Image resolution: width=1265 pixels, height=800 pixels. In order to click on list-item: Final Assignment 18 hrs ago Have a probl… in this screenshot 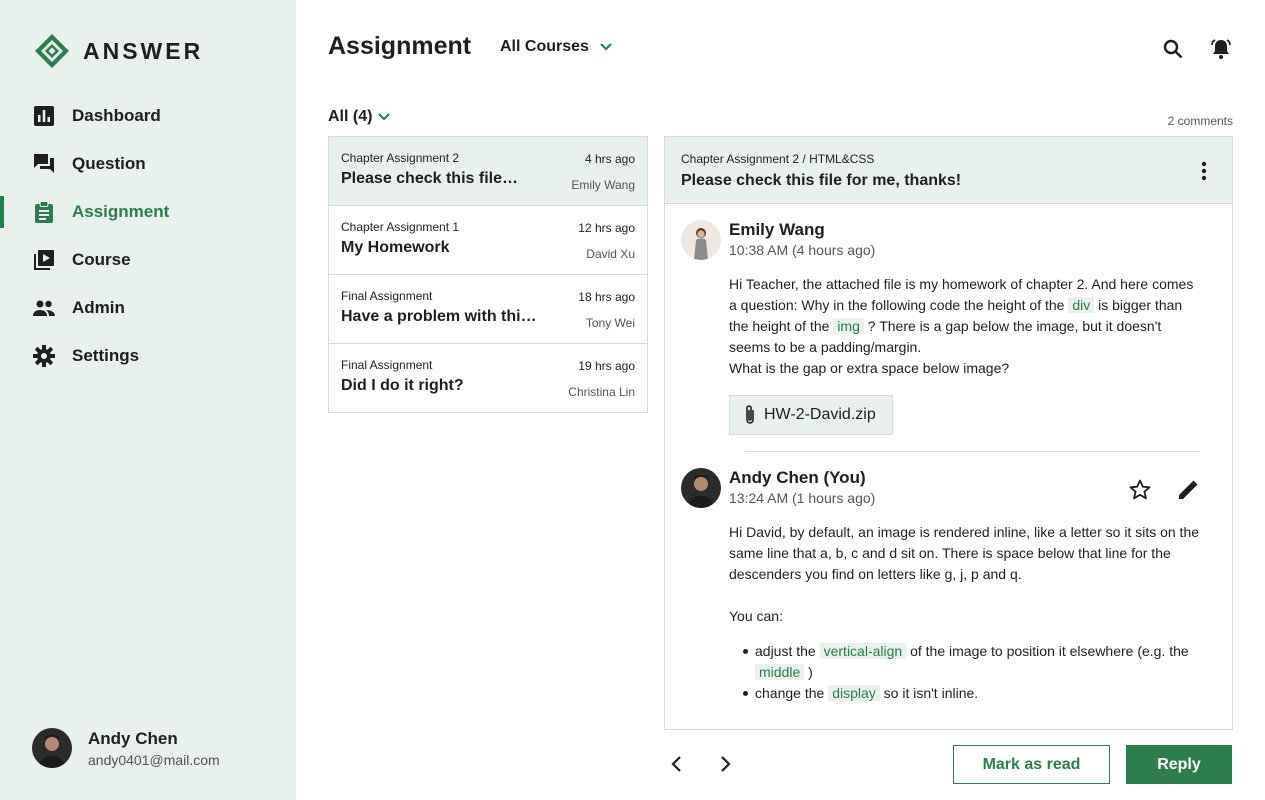, I will do `click(488, 309)`.